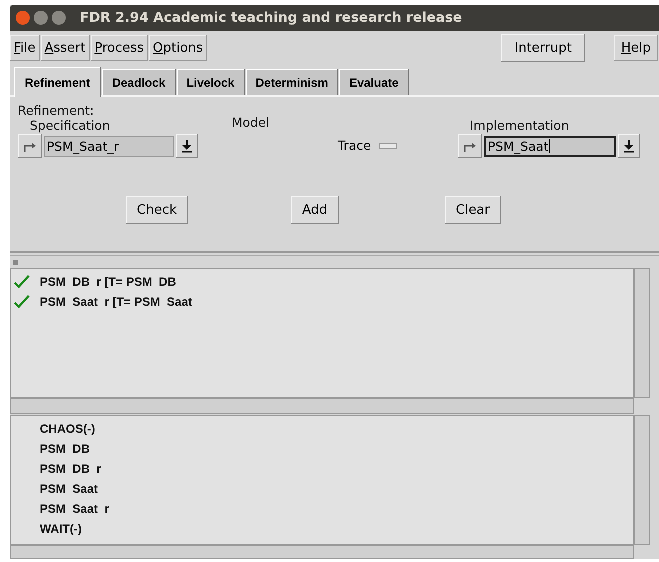 This screenshot has width=659, height=562. I want to click on input-field: PSM_Saat, so click(550, 146).